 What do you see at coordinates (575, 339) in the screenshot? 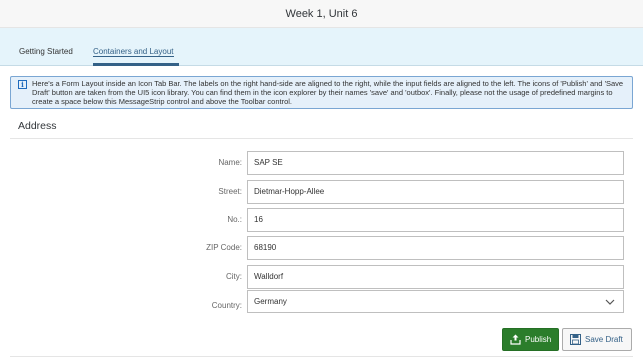
I see `save-icon` at bounding box center [575, 339].